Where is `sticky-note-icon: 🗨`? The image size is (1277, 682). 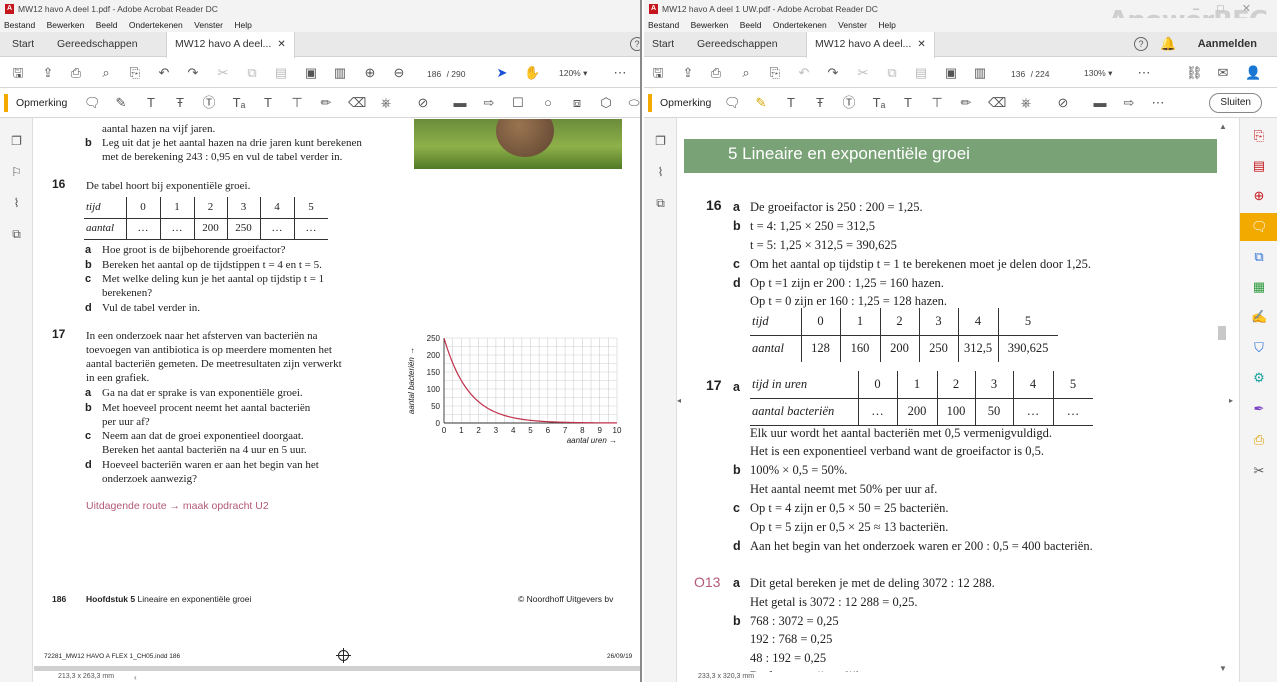
sticky-note-icon: 🗨 is located at coordinates (92, 103).